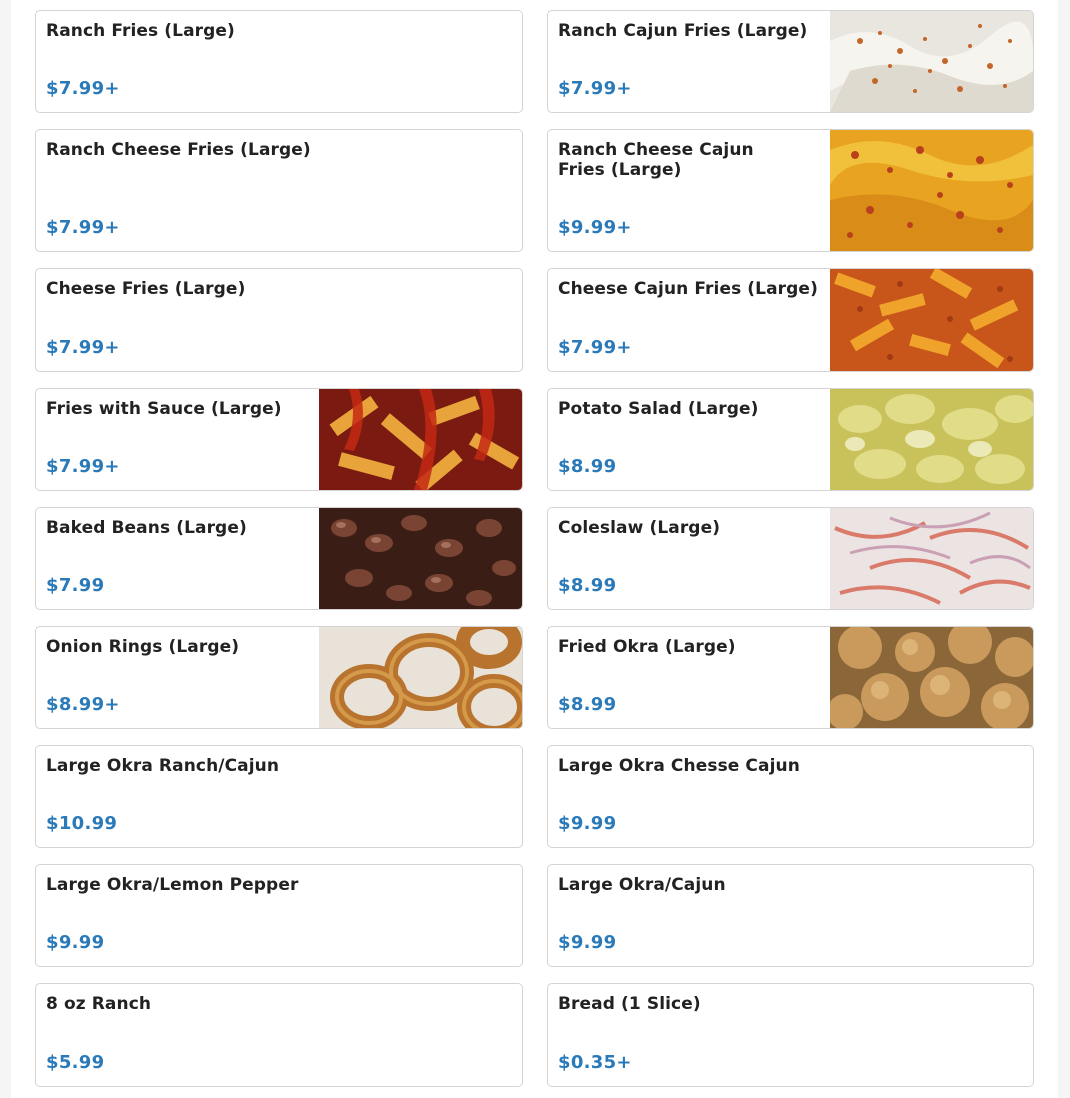 The height and width of the screenshot is (1098, 1070). Describe the element at coordinates (75, 1062) in the screenshot. I see `menu-item-price: $5.99` at that location.